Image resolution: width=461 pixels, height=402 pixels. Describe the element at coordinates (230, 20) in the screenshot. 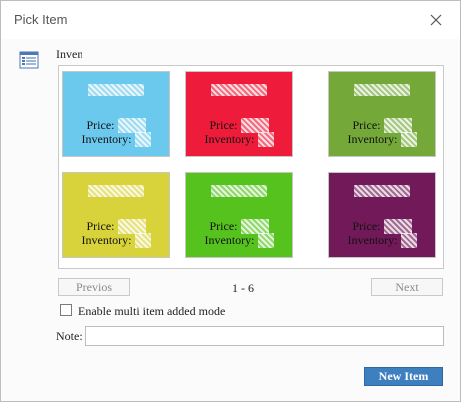

I see `title-bar: Pick Item` at that location.